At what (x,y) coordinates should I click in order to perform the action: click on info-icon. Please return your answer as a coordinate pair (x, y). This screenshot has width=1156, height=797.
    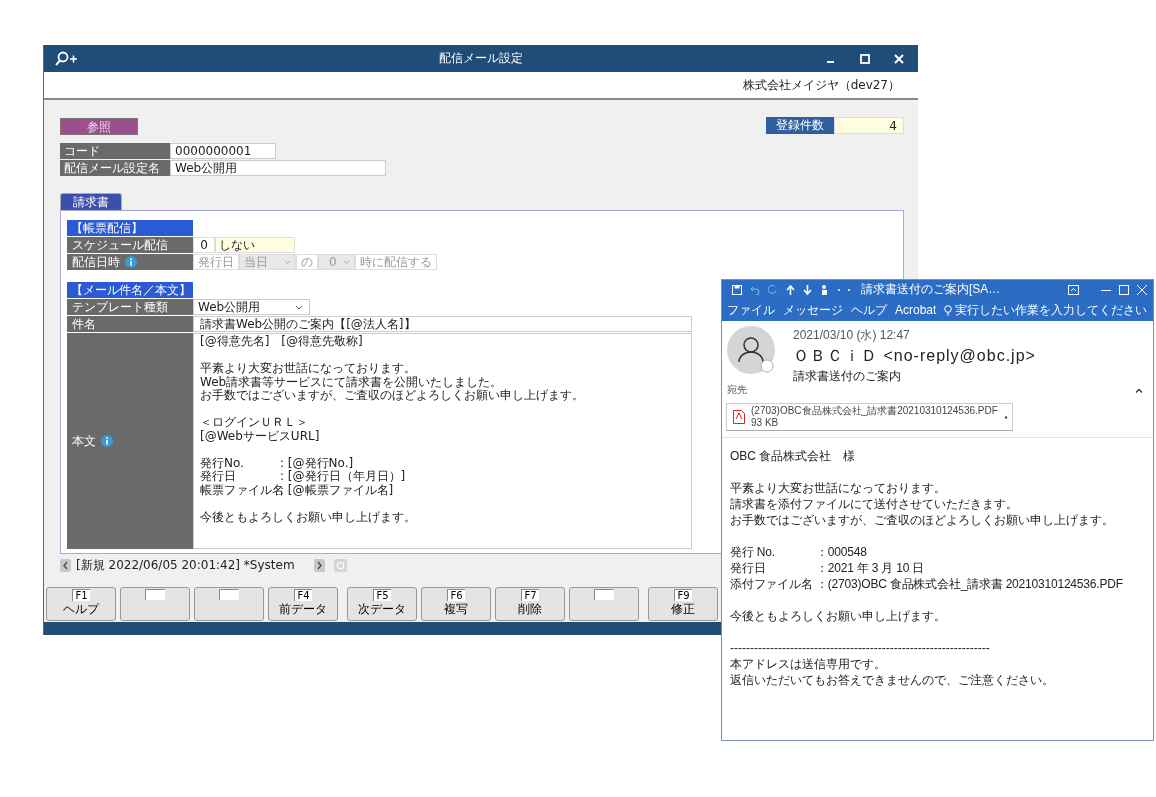
    Looking at the image, I should click on (107, 441).